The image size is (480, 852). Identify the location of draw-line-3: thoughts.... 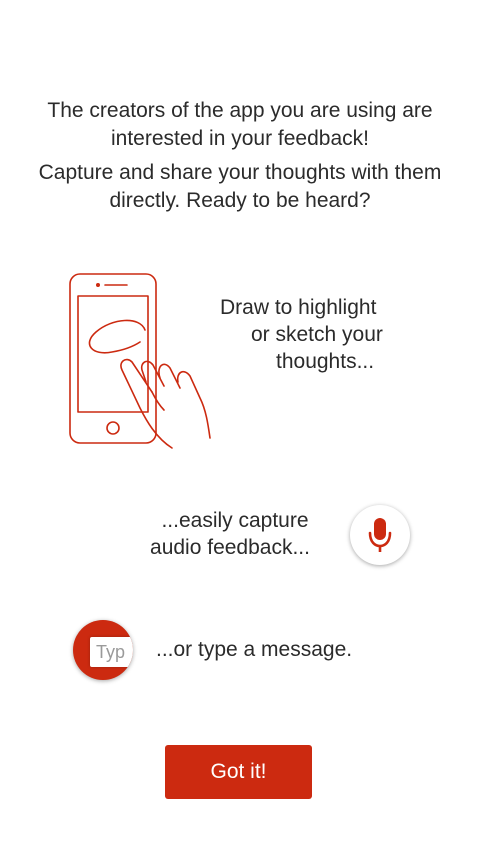
(325, 361).